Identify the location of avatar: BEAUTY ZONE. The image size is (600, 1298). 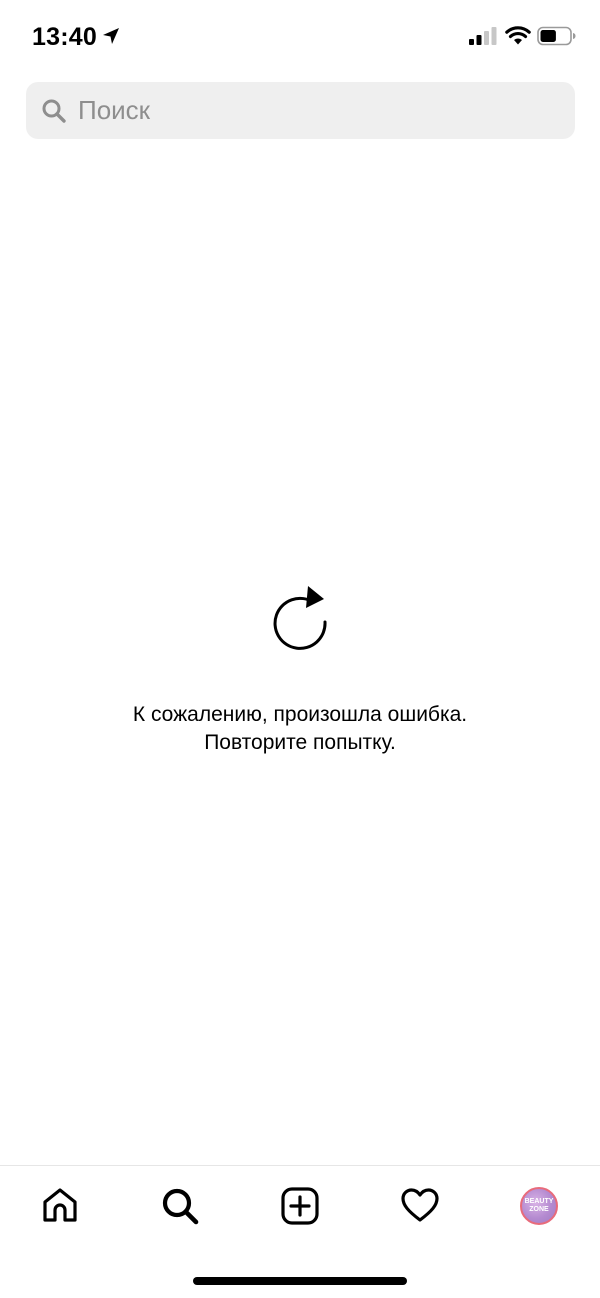
(539, 1206).